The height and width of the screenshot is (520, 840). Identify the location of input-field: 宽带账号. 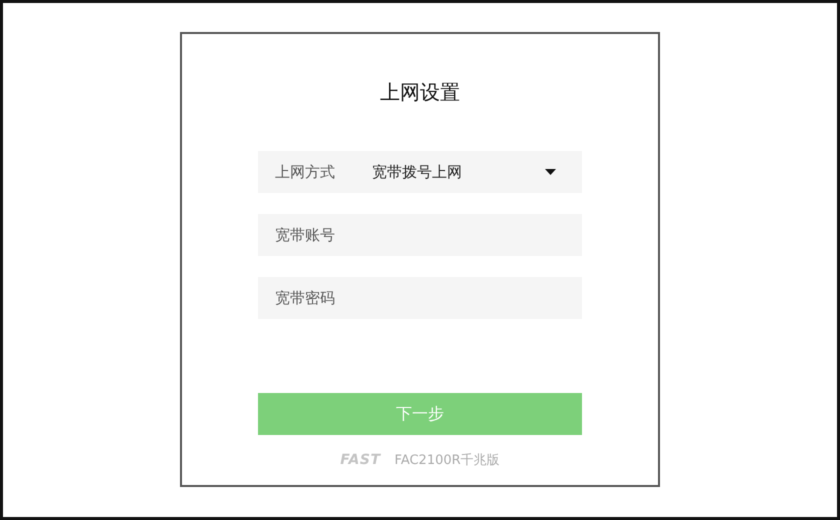
(420, 235).